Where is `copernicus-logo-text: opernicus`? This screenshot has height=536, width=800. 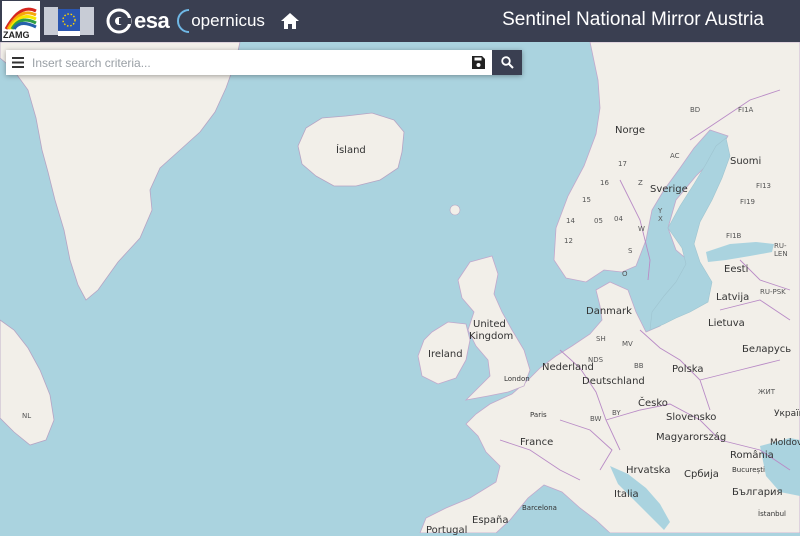 copernicus-logo-text: opernicus is located at coordinates (228, 20).